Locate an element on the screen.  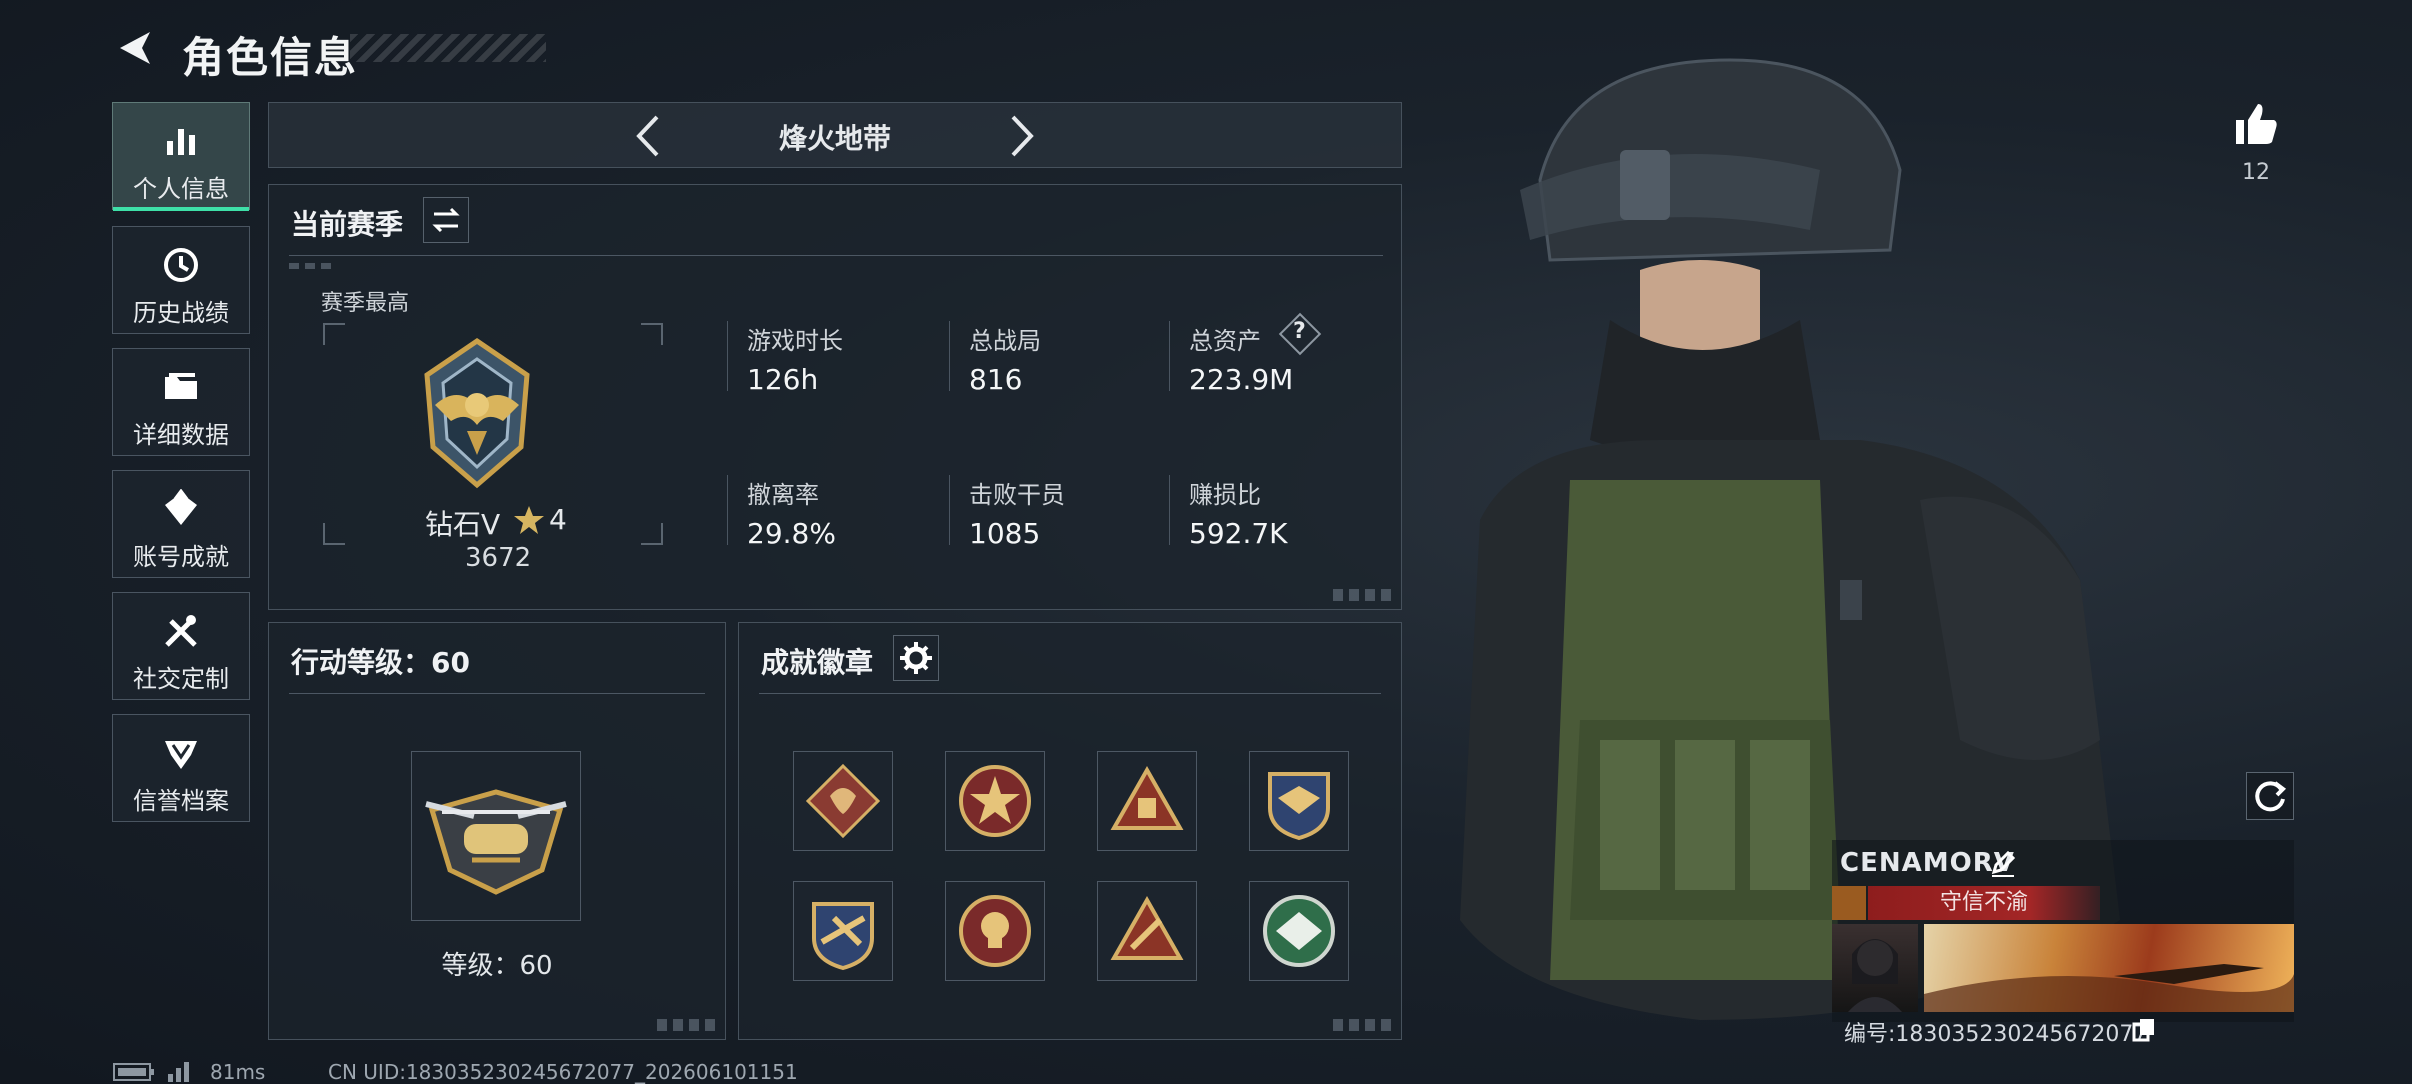
stat-value-extraction-rate: 29.8% is located at coordinates (791, 533).